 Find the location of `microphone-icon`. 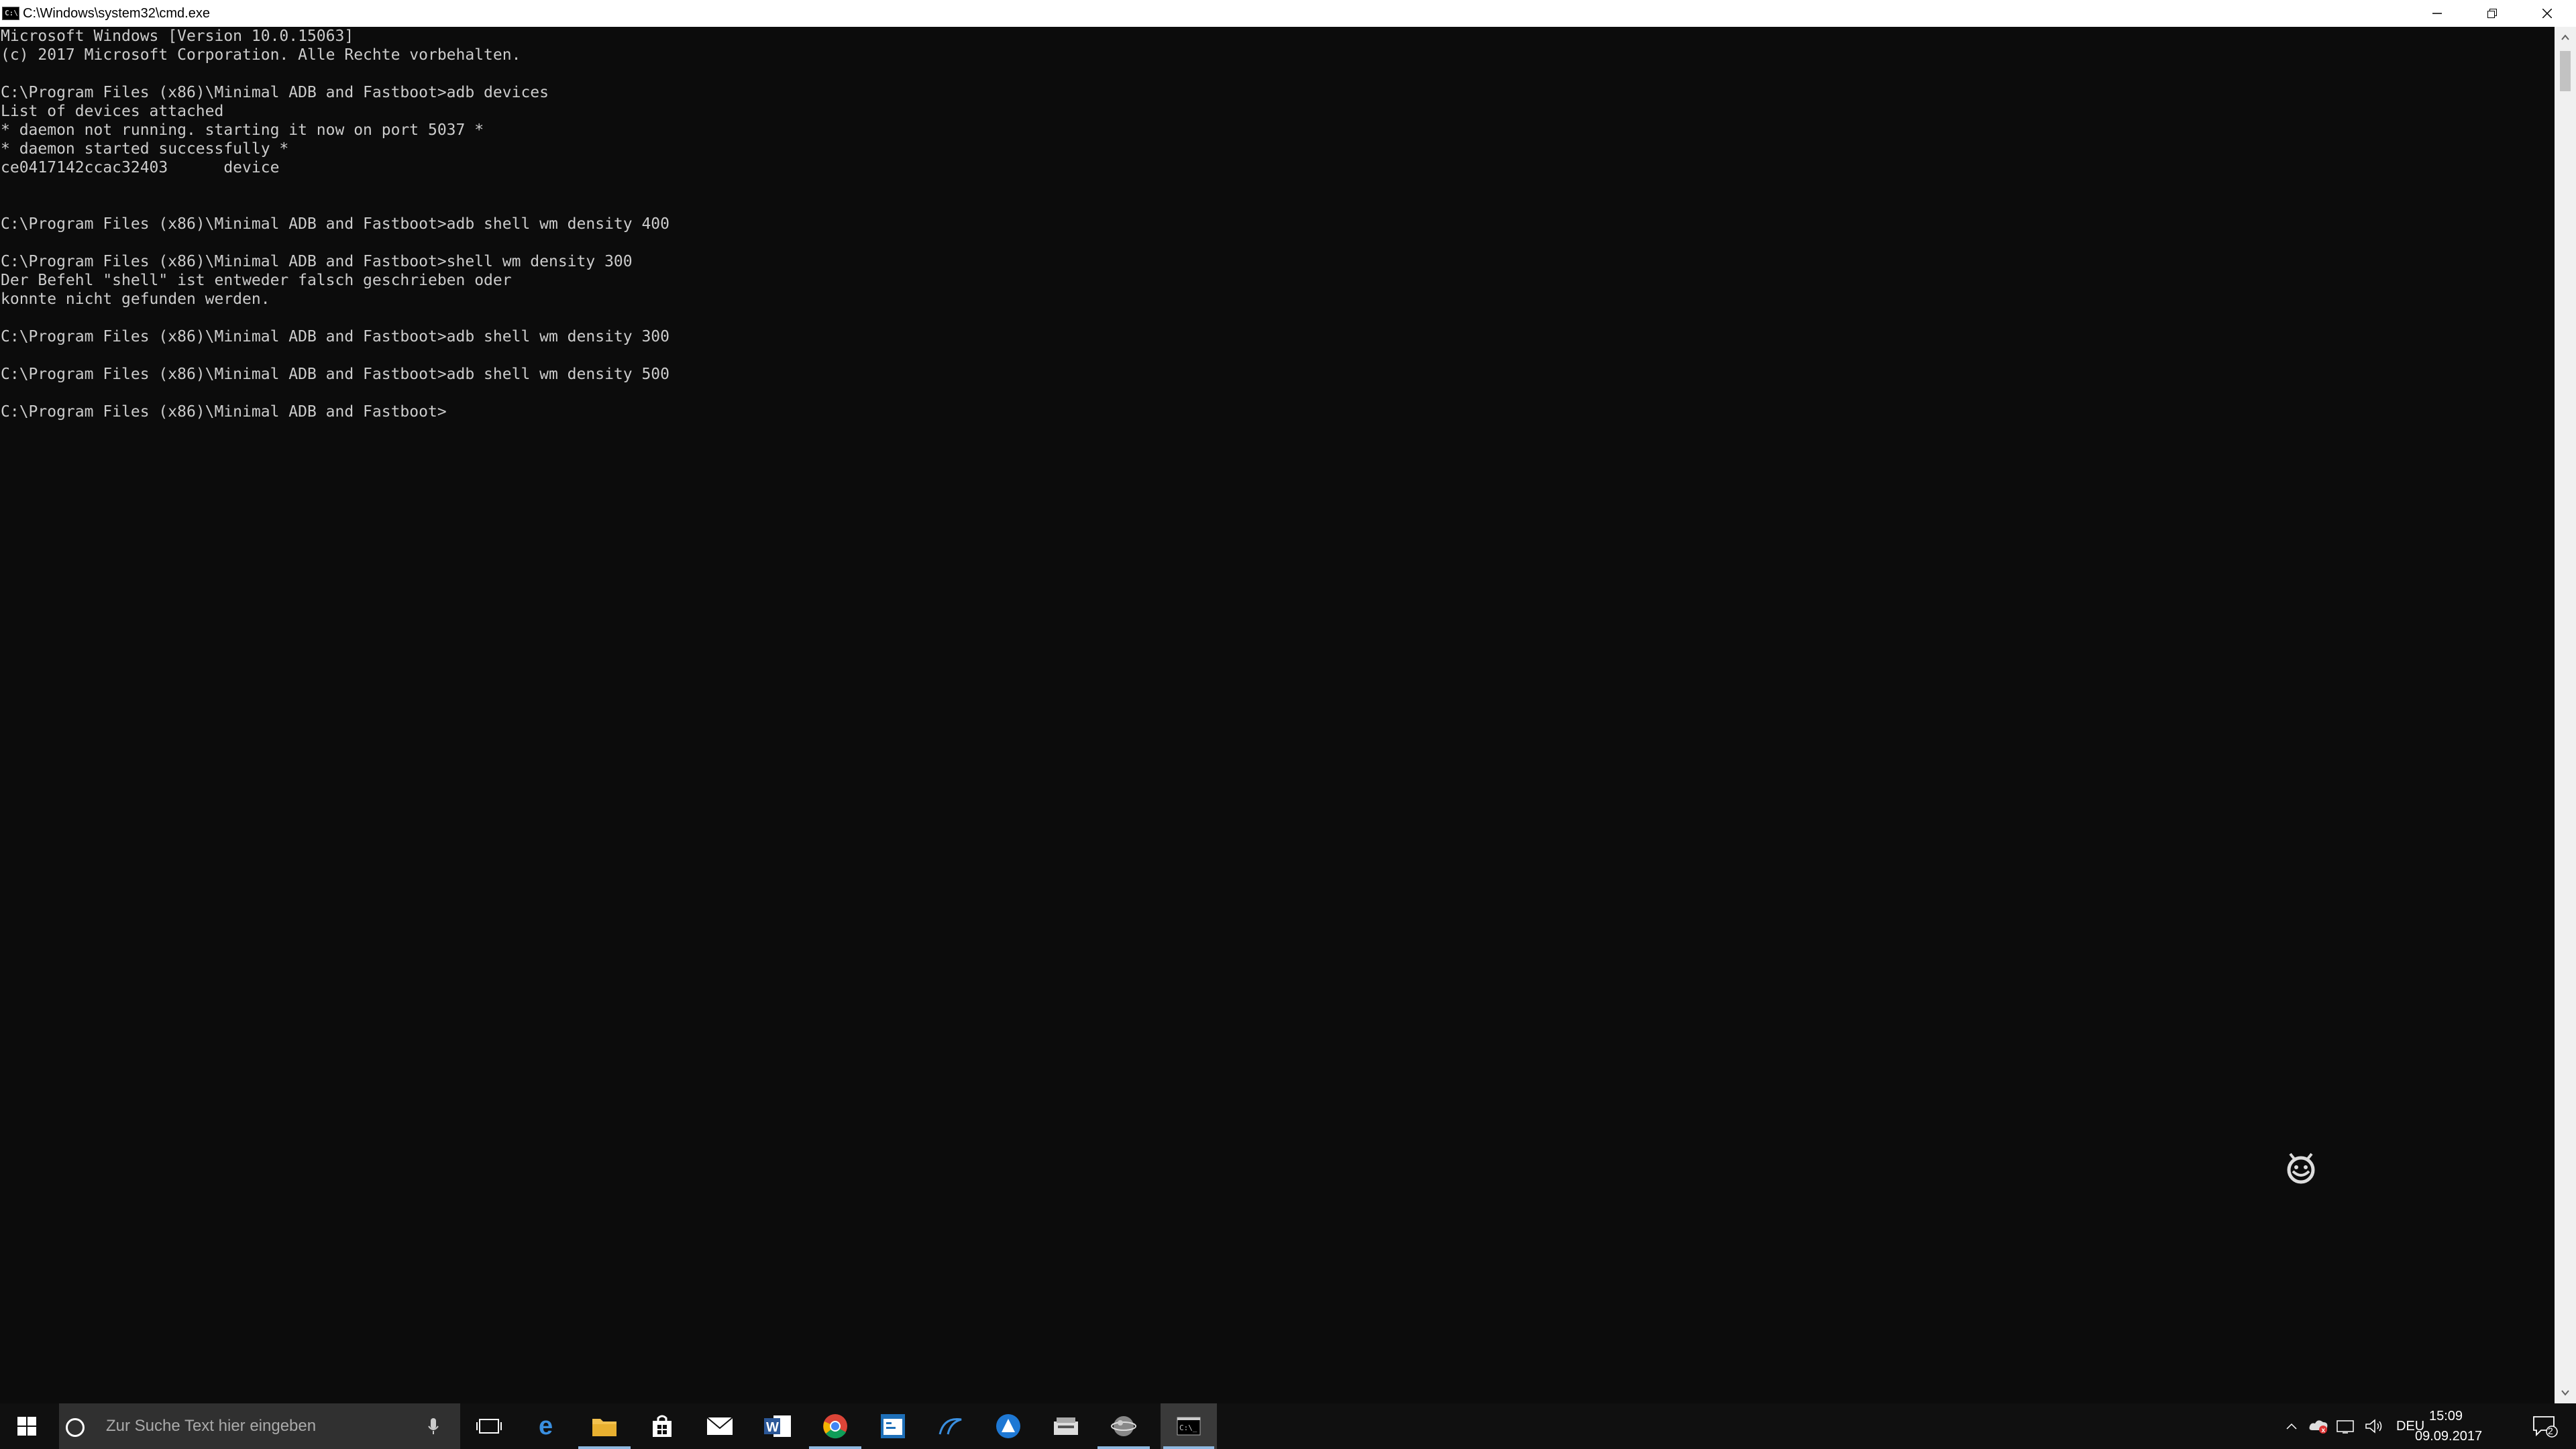

microphone-icon is located at coordinates (433, 1426).